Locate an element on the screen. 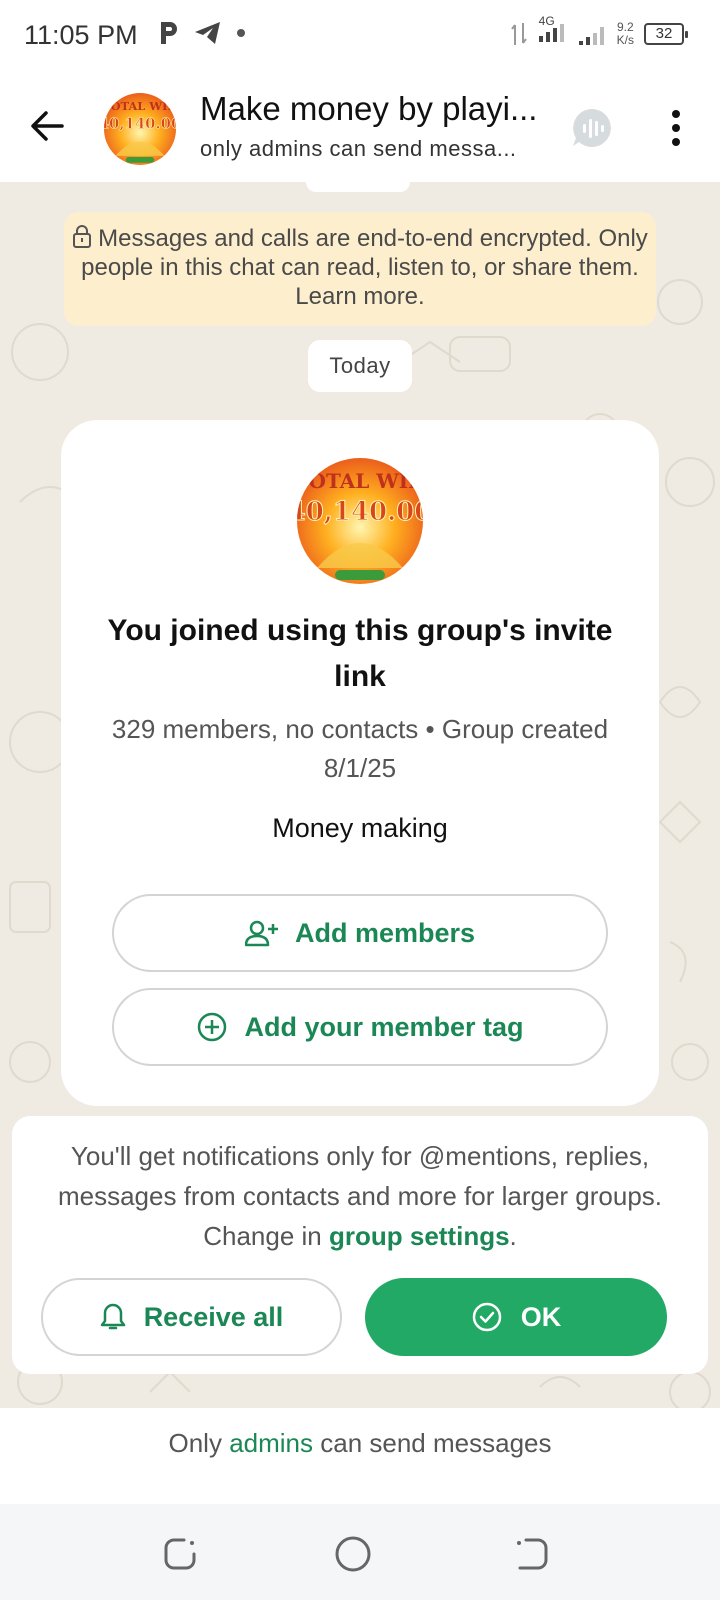 The height and width of the screenshot is (1600, 720). group-settings-link: group settings is located at coordinates (419, 1236).